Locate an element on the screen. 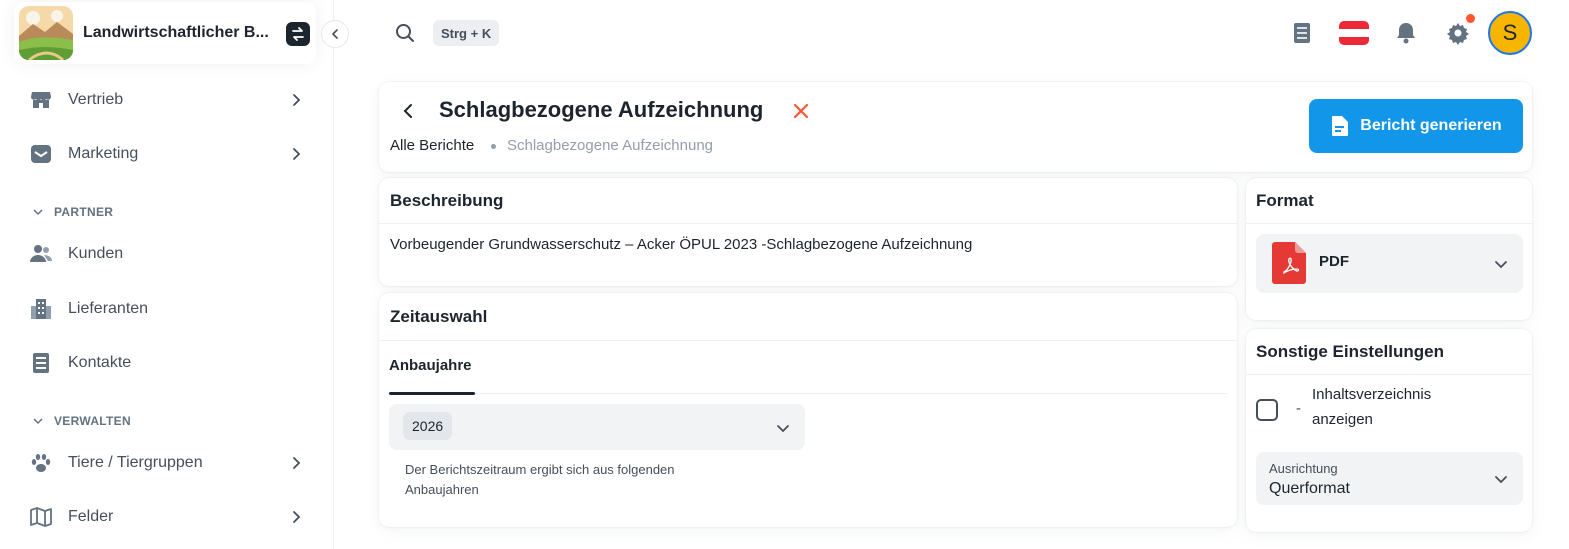  section-partner: PARTNER is located at coordinates (72, 212).